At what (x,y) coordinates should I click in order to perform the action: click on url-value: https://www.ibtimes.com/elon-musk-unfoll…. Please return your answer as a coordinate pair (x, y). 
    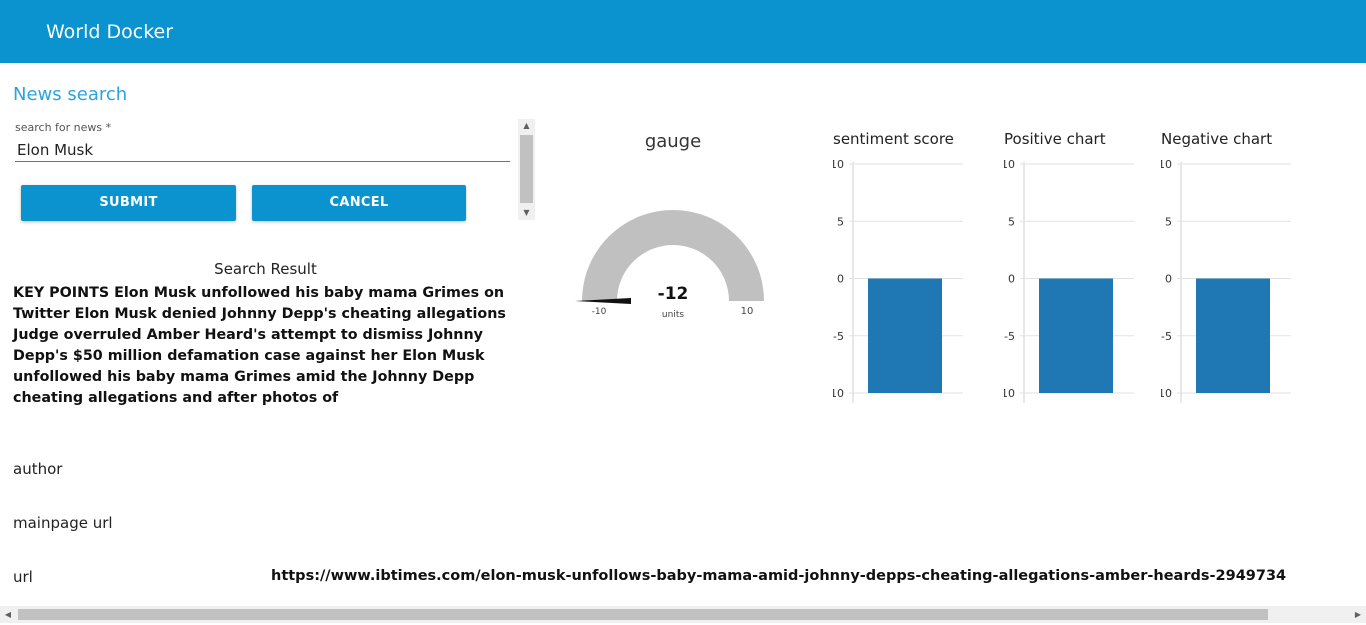
    Looking at the image, I should click on (778, 576).